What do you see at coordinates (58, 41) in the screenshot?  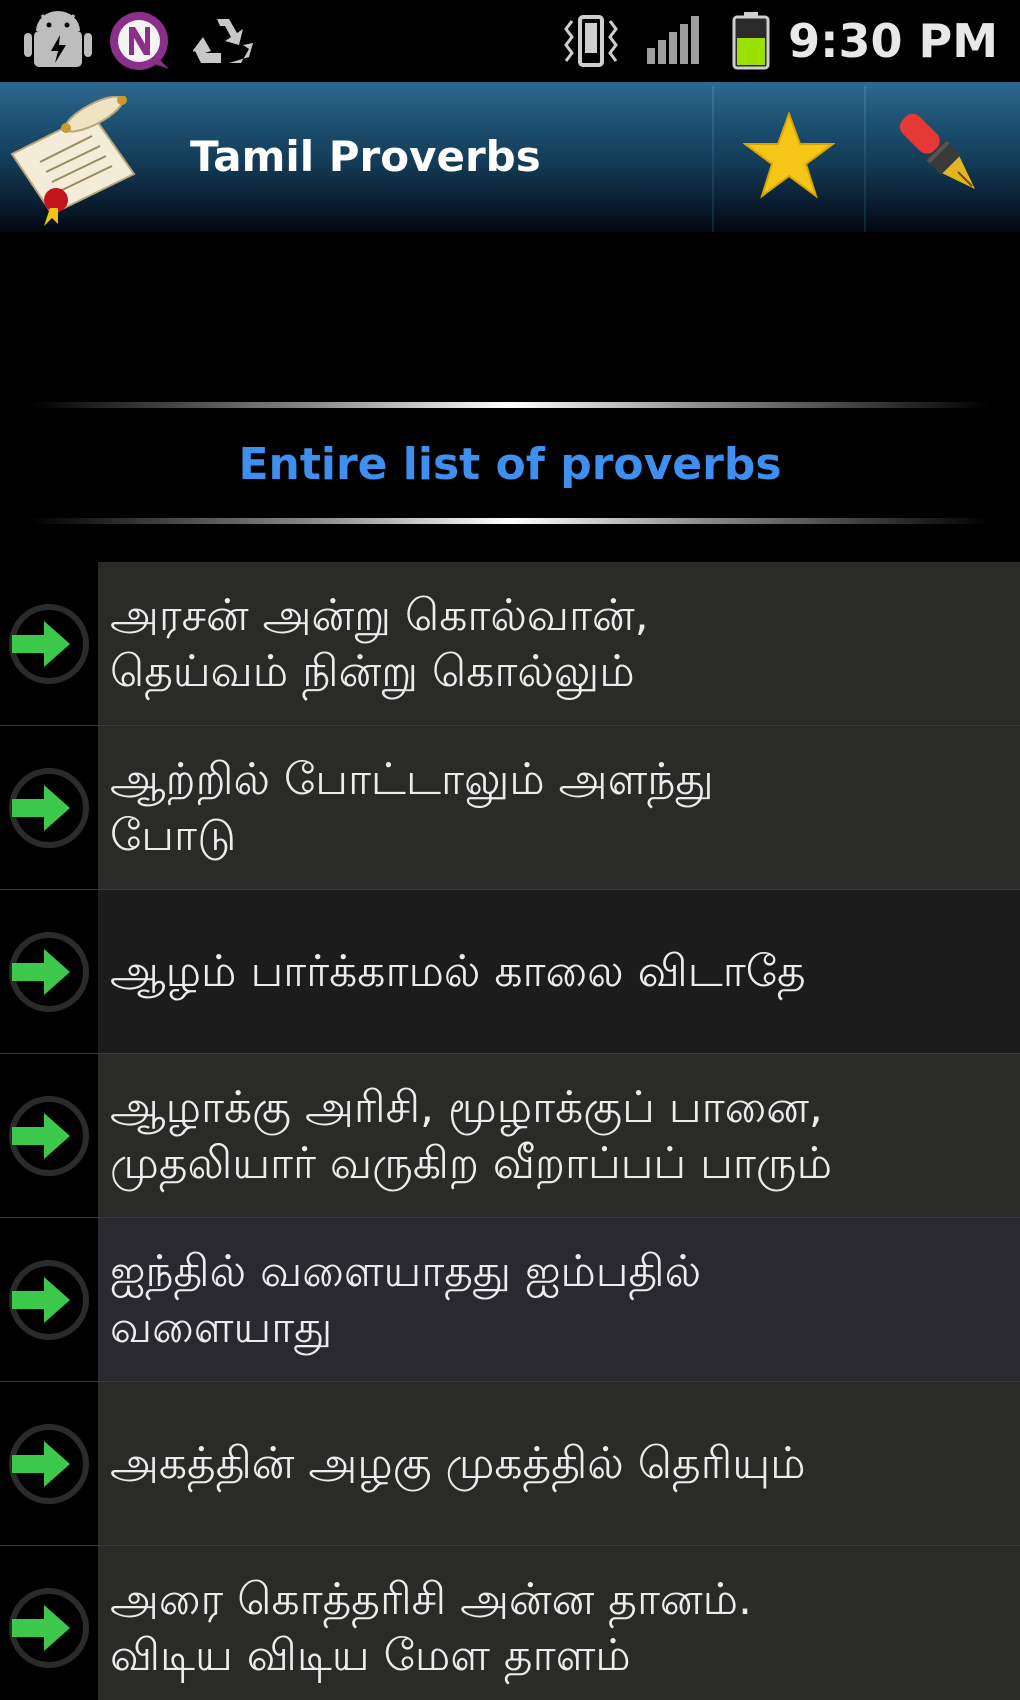 I see `android-debug-icon` at bounding box center [58, 41].